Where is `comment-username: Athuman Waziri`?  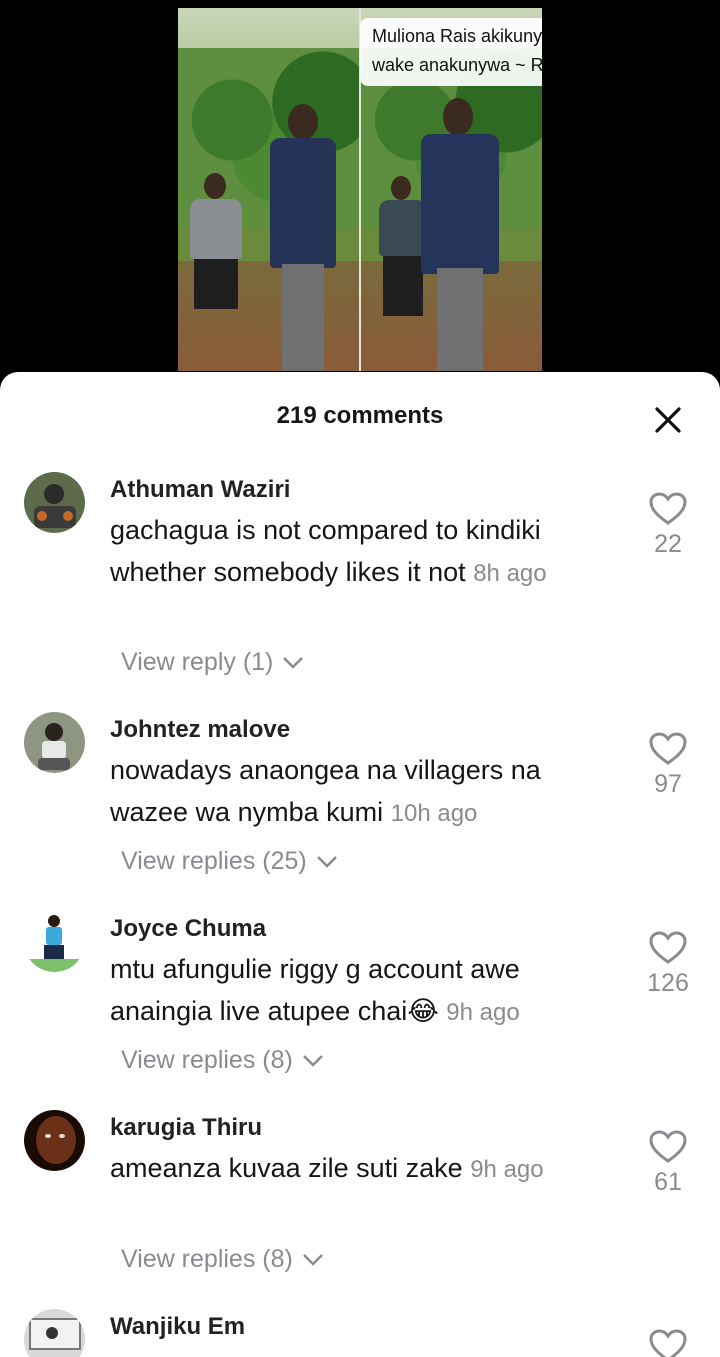 comment-username: Athuman Waziri is located at coordinates (200, 490).